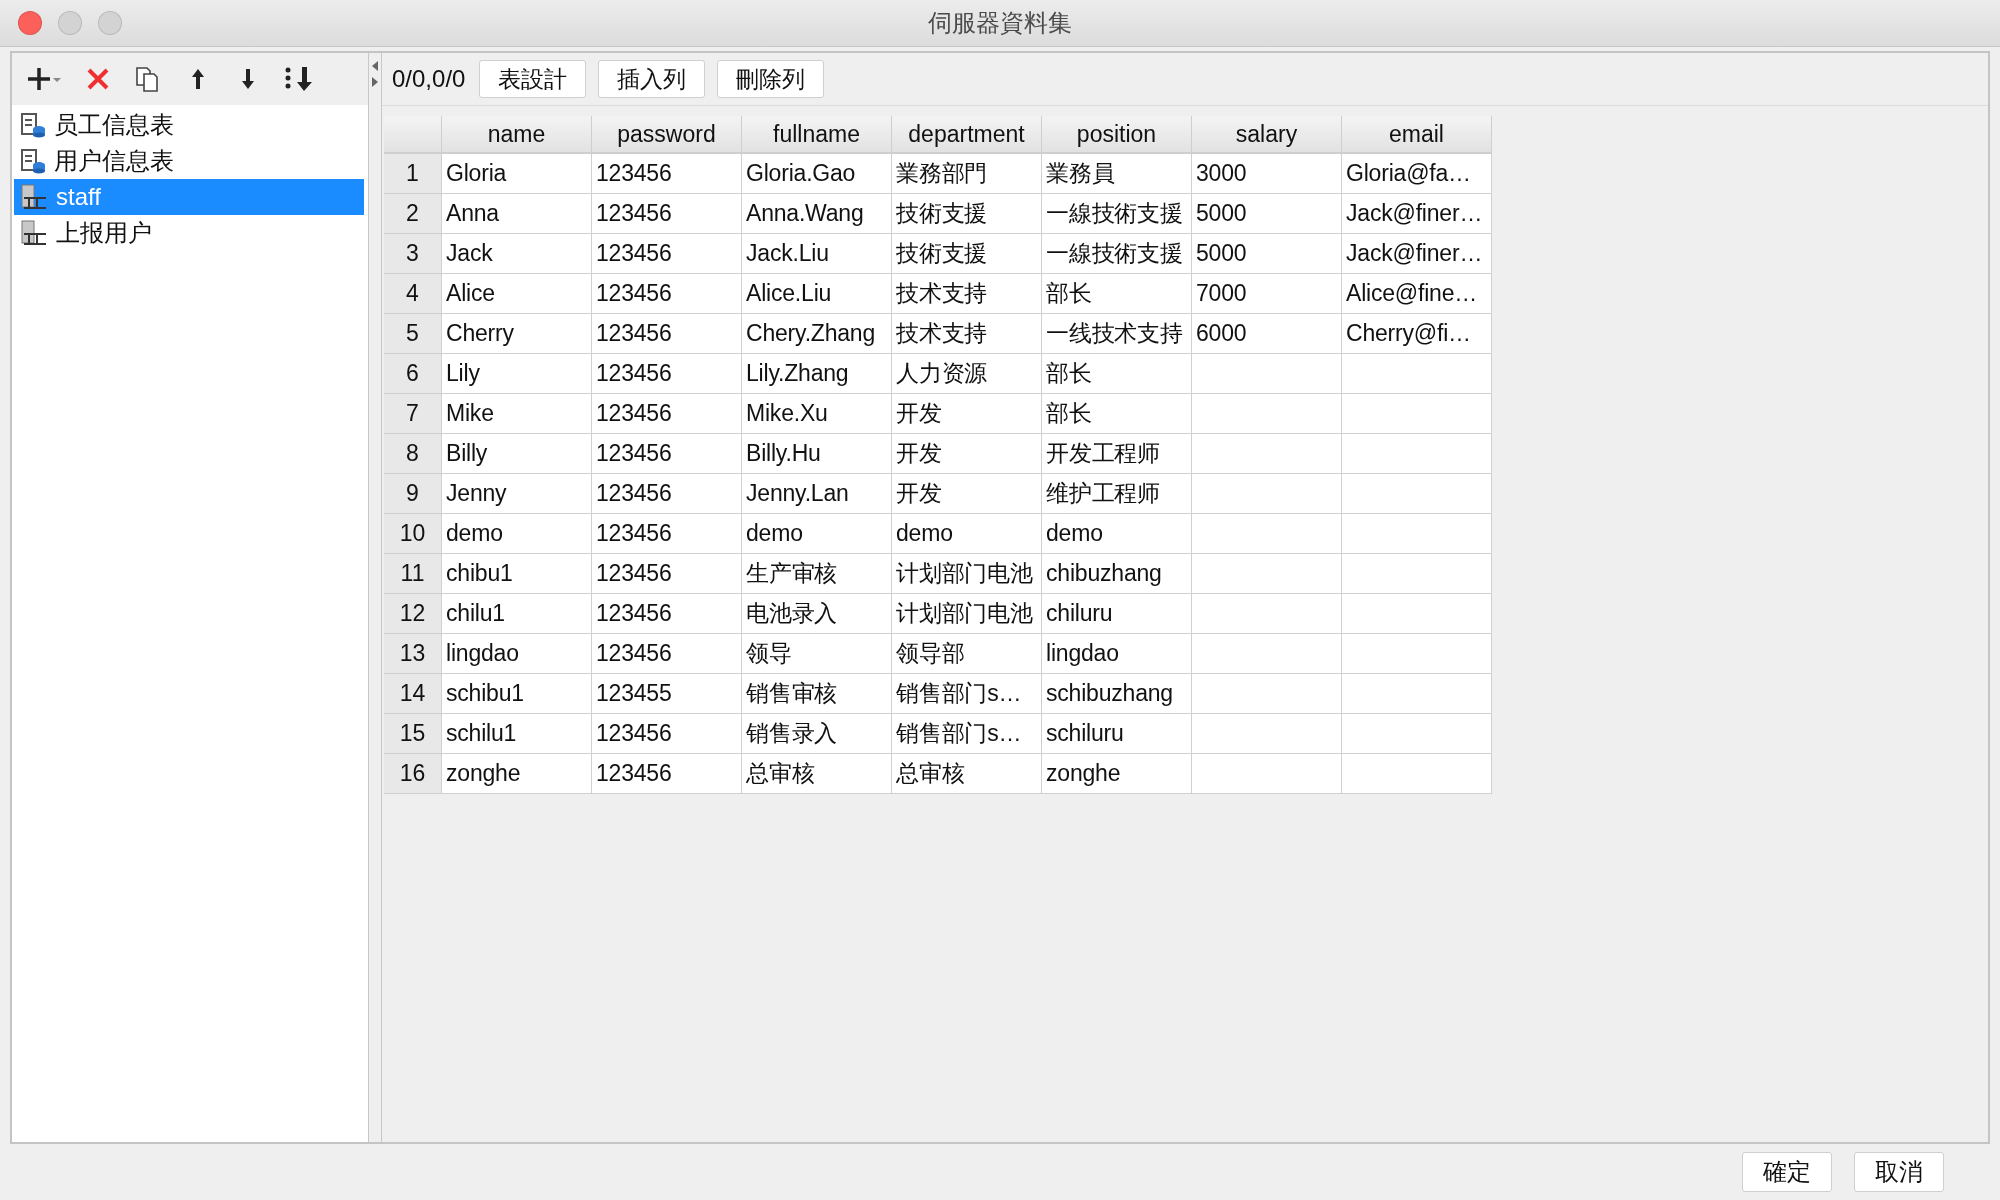  Describe the element at coordinates (189, 233) in the screenshot. I see `tree-item: 上报用户` at that location.